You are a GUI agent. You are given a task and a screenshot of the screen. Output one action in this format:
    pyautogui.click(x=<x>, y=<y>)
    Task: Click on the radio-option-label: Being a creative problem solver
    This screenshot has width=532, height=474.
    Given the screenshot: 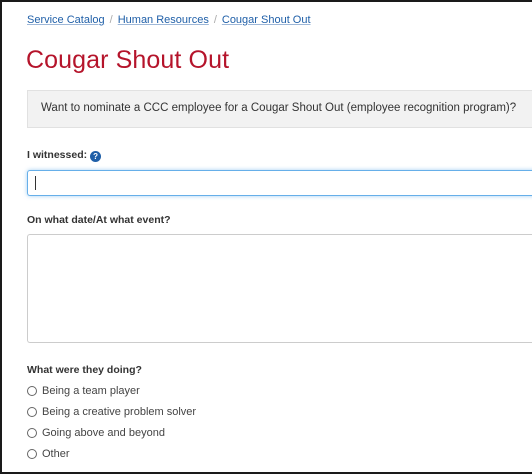 What is the action you would take?
    pyautogui.click(x=119, y=412)
    